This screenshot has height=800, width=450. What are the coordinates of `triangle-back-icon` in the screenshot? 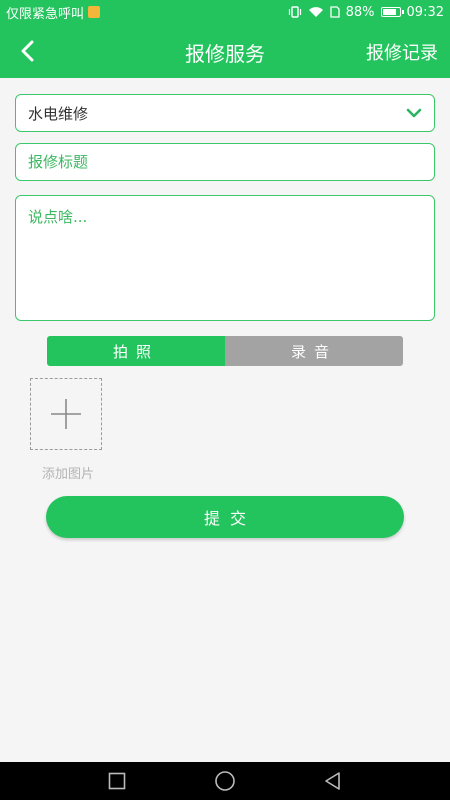 It's located at (332, 781).